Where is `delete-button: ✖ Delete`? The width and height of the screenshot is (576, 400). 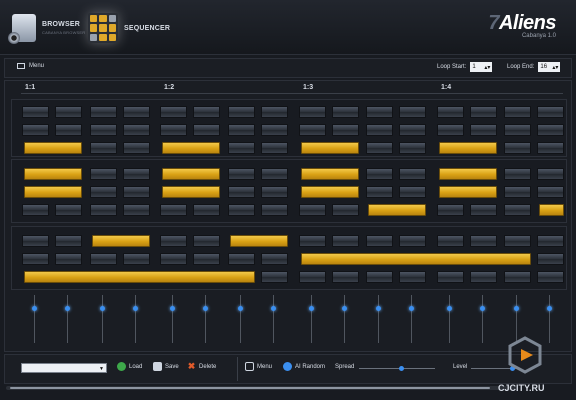 delete-button: ✖ Delete is located at coordinates (202, 366).